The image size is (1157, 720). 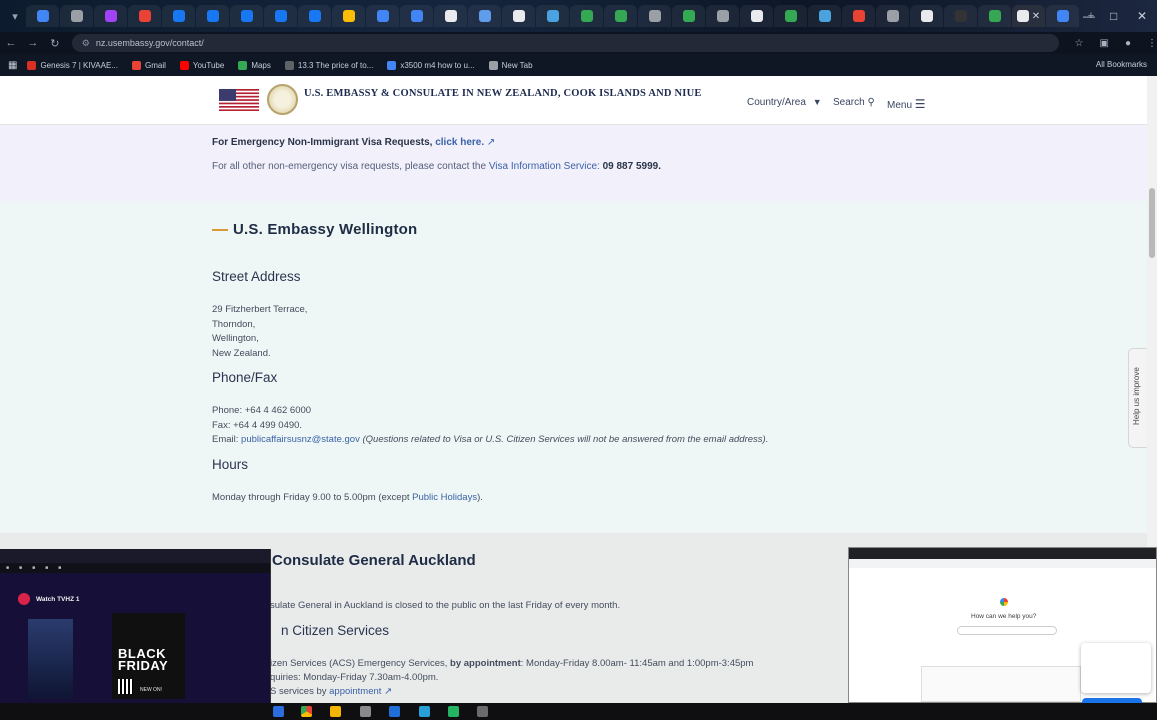 What do you see at coordinates (355, 691) in the screenshot?
I see `appointment-link: appointment` at bounding box center [355, 691].